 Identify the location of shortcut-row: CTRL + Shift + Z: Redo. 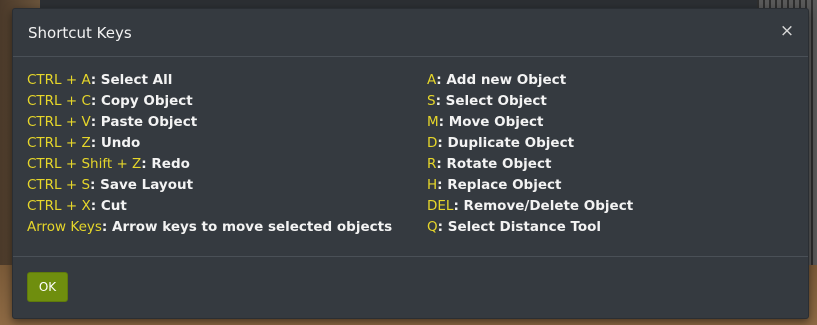
(209, 164).